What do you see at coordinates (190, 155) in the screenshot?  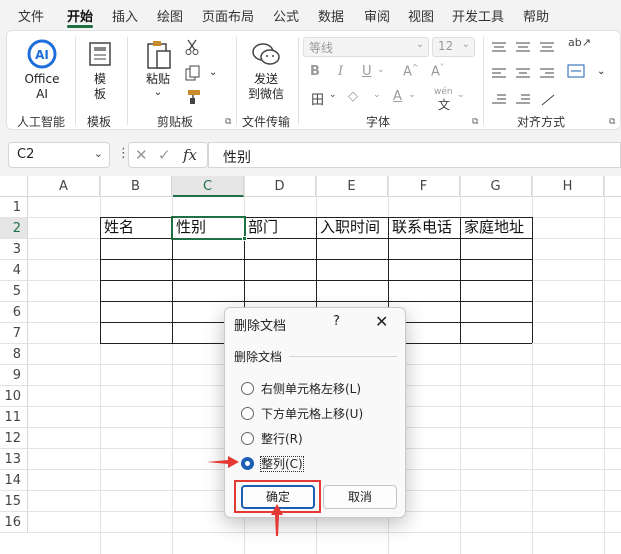 I see `insert-function-icon: fx` at bounding box center [190, 155].